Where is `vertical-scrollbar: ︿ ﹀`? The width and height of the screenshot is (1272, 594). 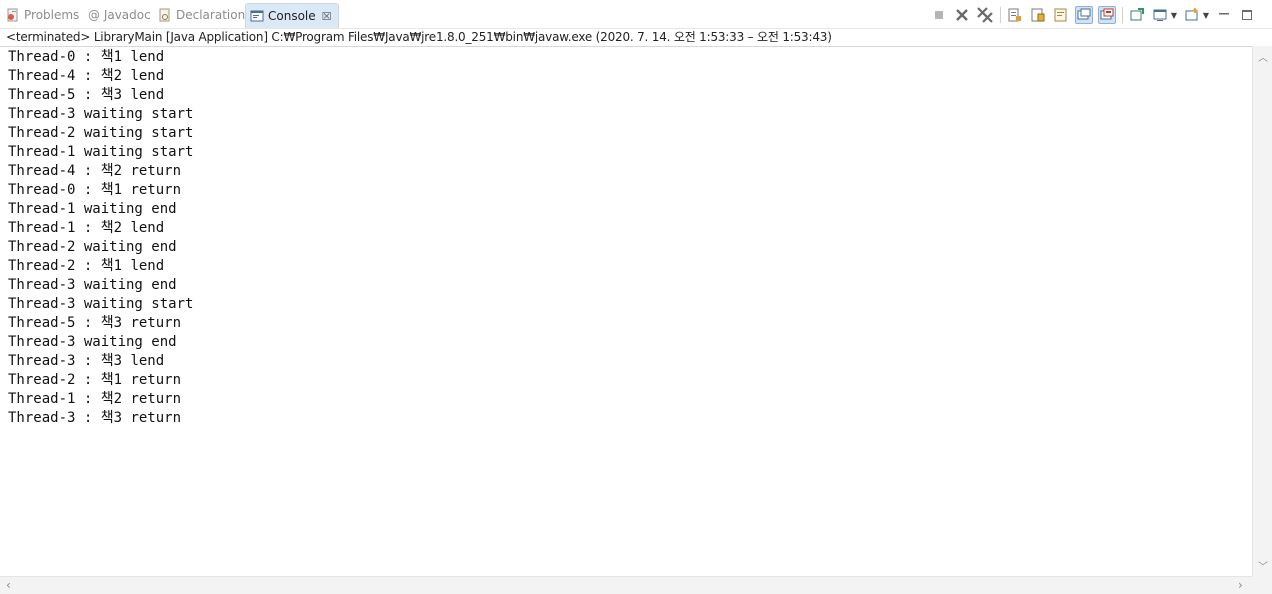
vertical-scrollbar: ︿ ﹀ is located at coordinates (1262, 311).